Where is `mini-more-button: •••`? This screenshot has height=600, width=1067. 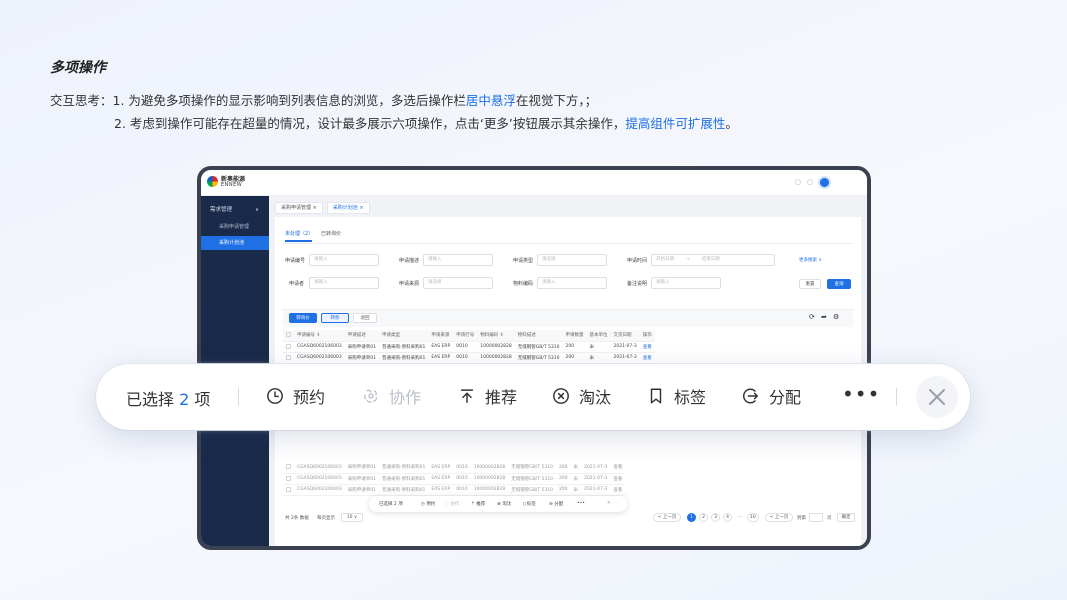 mini-more-button: ••• is located at coordinates (581, 503).